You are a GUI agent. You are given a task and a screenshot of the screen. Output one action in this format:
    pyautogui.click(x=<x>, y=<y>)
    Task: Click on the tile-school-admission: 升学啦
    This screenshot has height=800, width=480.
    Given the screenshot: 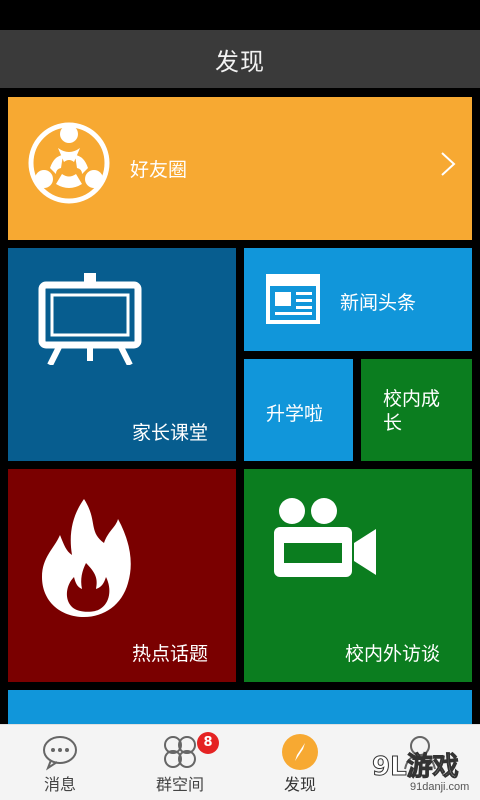 What is the action you would take?
    pyautogui.click(x=298, y=410)
    